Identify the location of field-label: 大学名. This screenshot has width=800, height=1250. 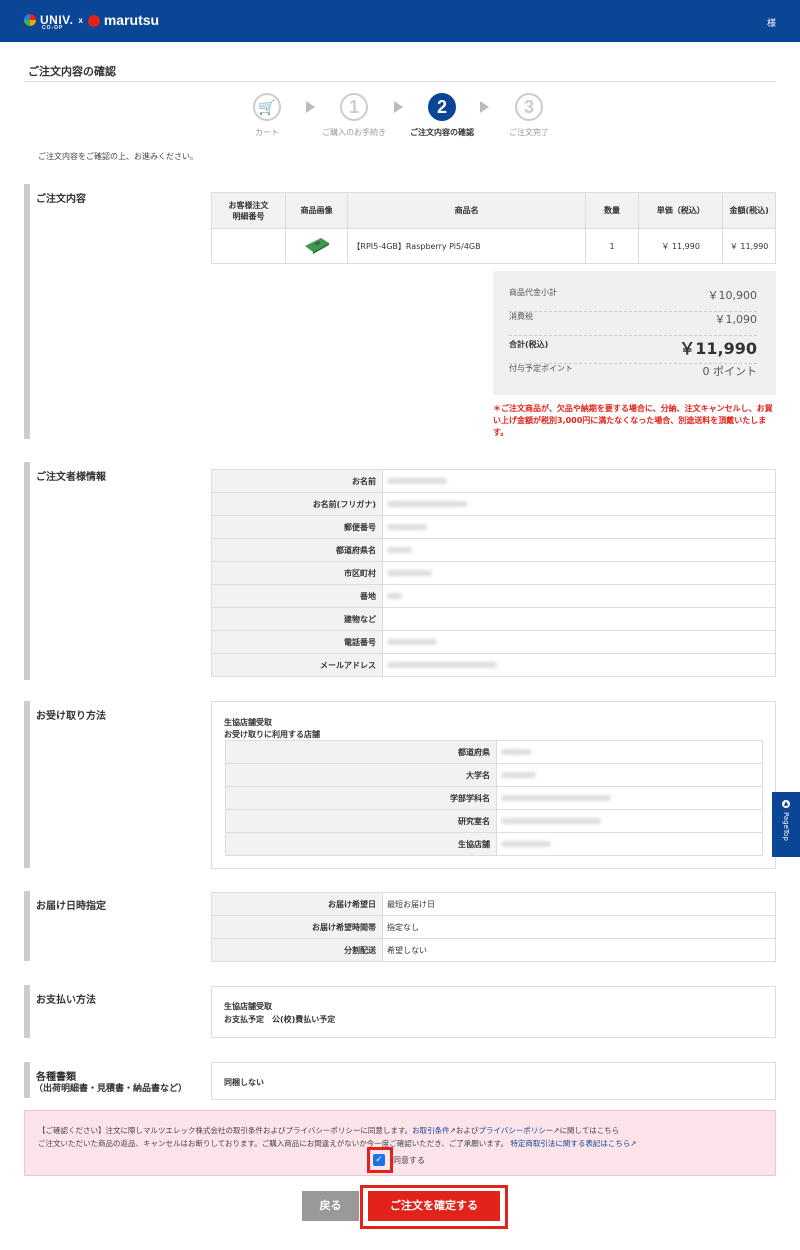
(361, 775).